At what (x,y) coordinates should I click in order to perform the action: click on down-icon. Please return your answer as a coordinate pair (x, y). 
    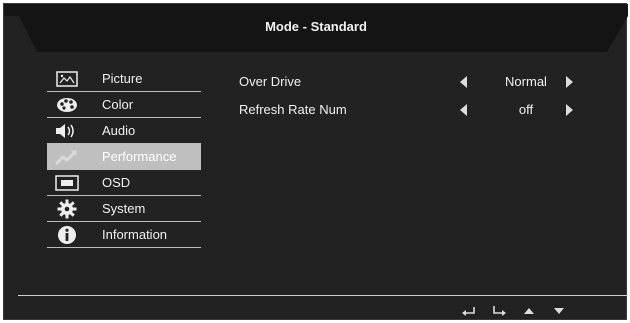
    Looking at the image, I should click on (559, 311).